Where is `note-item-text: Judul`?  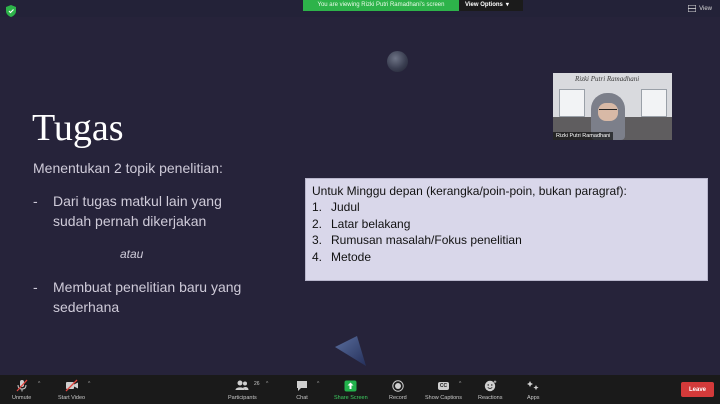
note-item-text: Judul is located at coordinates (345, 207).